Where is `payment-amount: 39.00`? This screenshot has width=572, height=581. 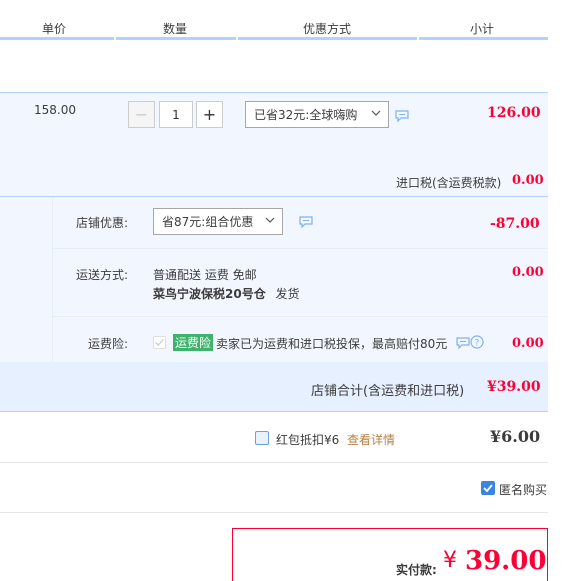 payment-amount: 39.00 is located at coordinates (506, 561).